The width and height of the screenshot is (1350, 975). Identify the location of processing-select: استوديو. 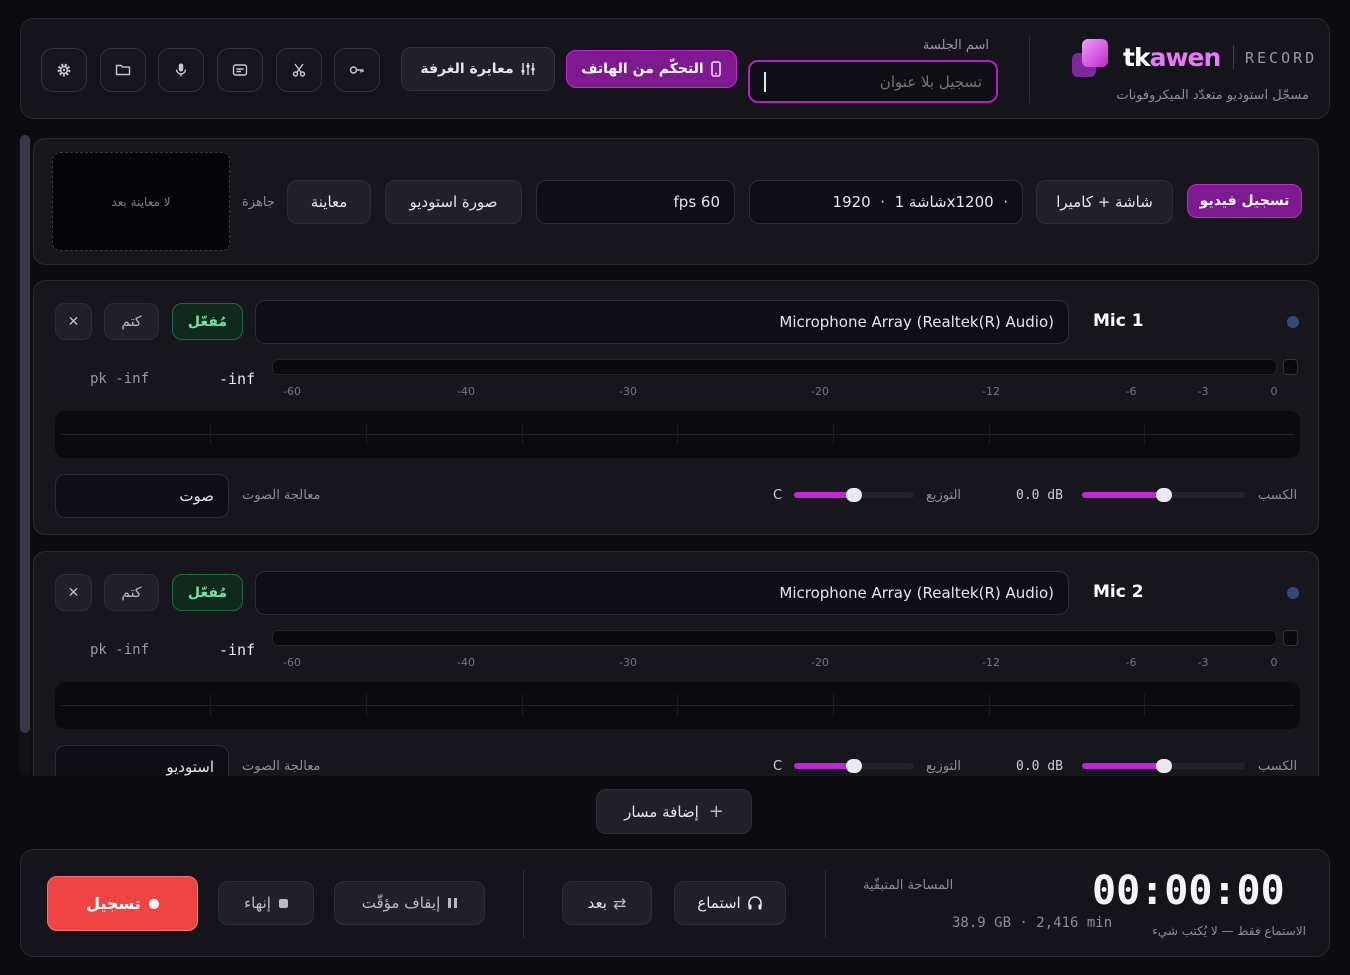
(142, 760).